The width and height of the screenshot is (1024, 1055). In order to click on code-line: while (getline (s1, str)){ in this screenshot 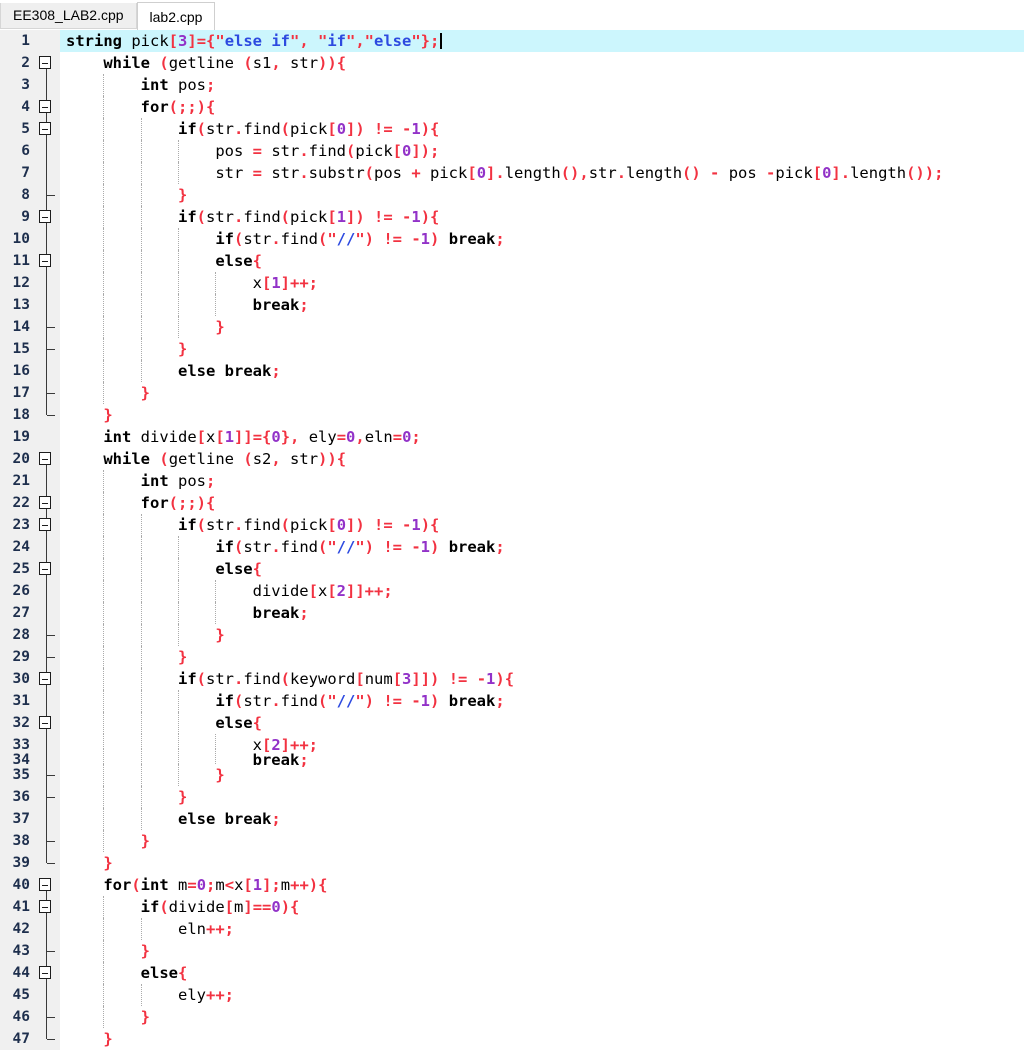, I will do `click(542, 63)`.